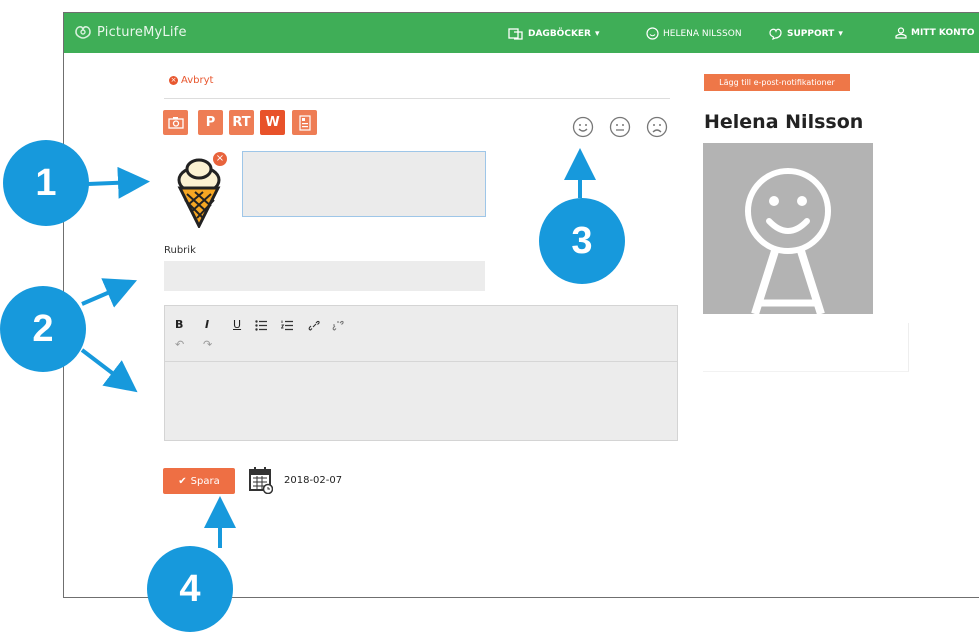 This screenshot has height=632, width=979. Describe the element at coordinates (582, 241) in the screenshot. I see `callout-3: 3` at that location.